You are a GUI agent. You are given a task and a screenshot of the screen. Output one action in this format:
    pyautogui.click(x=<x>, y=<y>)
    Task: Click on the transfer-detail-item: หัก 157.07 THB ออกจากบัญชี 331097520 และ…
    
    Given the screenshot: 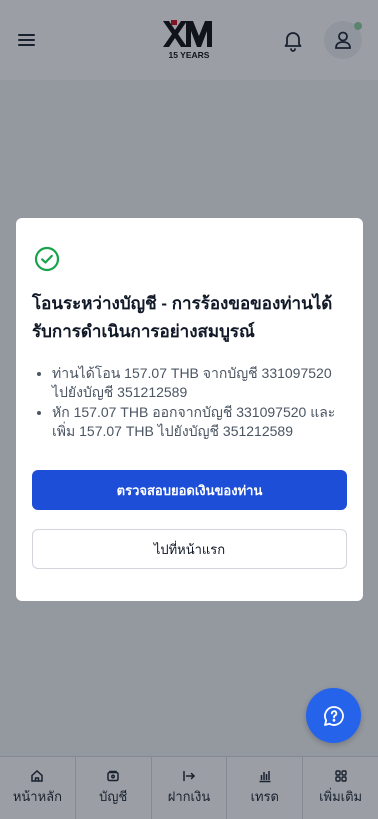 What is the action you would take?
    pyautogui.click(x=199, y=422)
    